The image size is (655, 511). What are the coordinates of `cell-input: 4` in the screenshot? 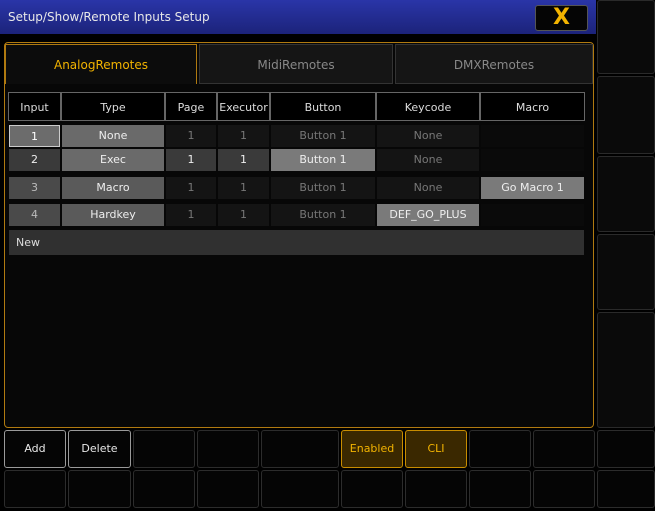 It's located at (34, 215).